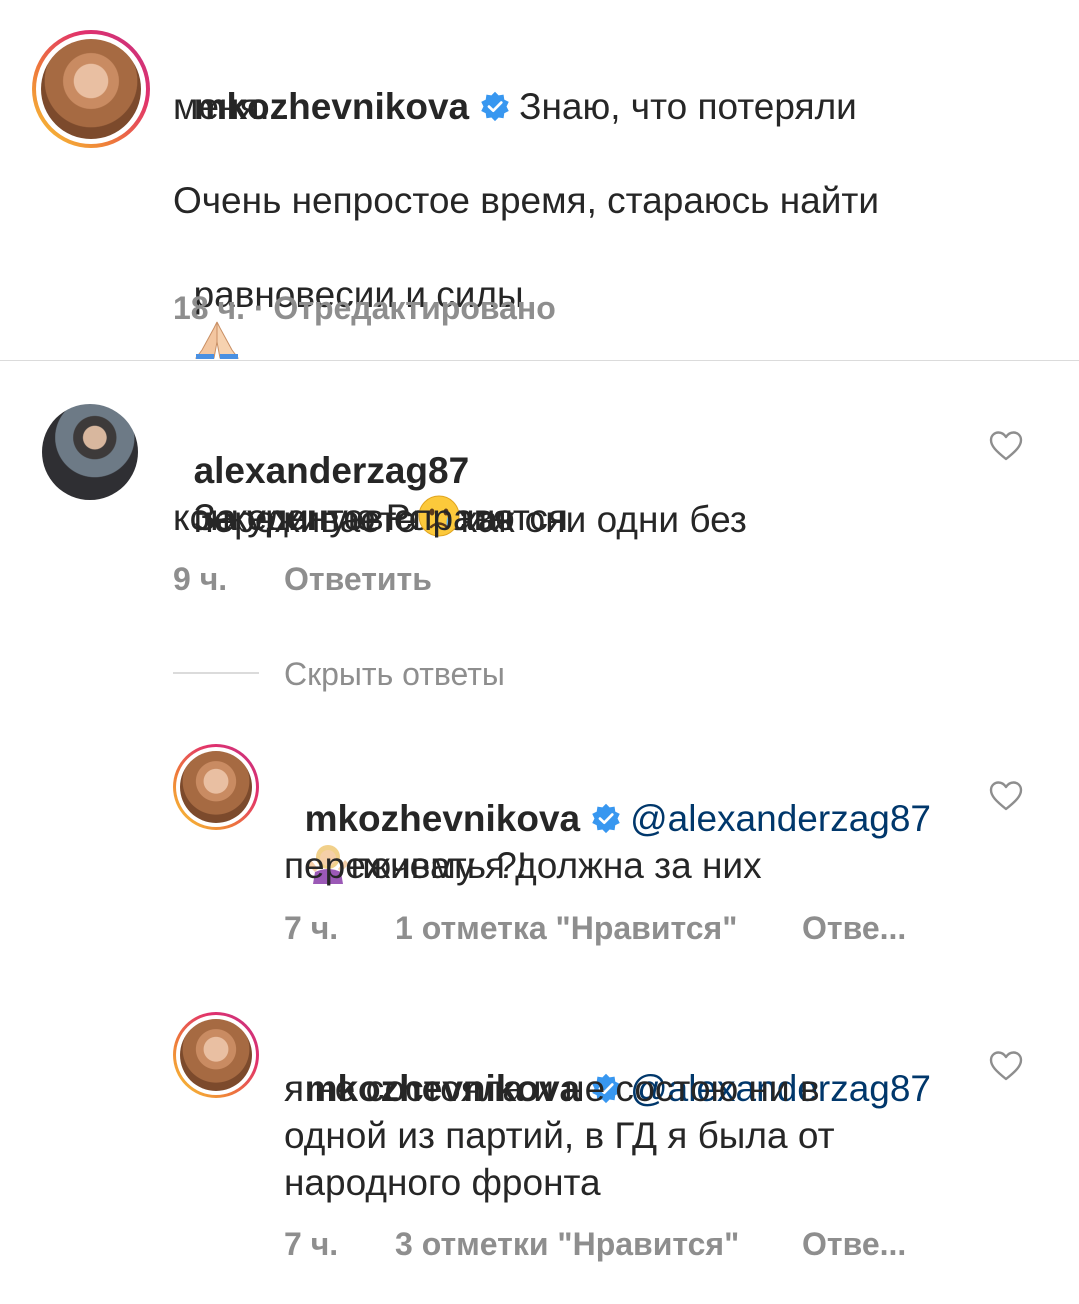 The image size is (1079, 1304). I want to click on reply2-avatar, so click(216, 1055).